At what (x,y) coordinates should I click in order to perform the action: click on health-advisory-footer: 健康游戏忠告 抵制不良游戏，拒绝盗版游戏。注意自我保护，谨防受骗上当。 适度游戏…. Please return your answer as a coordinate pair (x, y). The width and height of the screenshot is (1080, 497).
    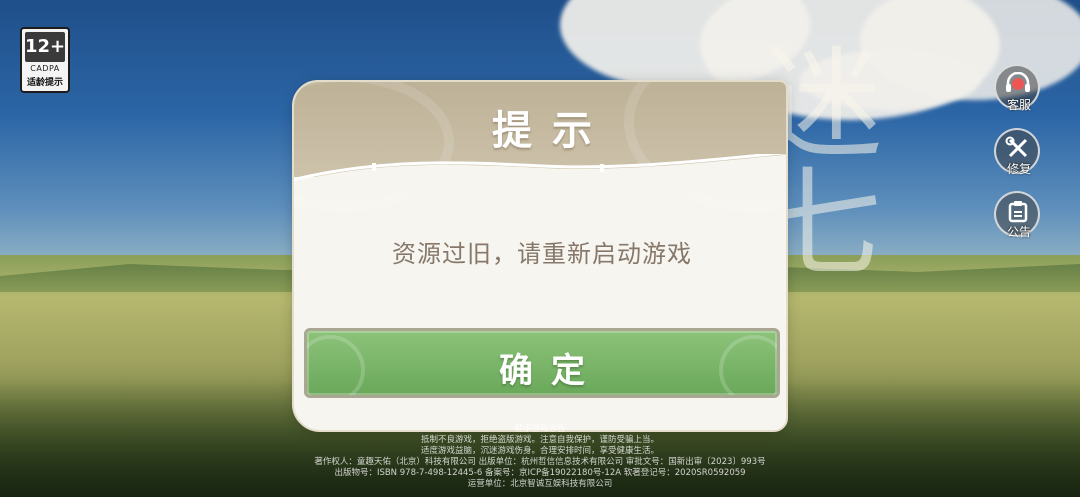
    Looking at the image, I should click on (540, 457).